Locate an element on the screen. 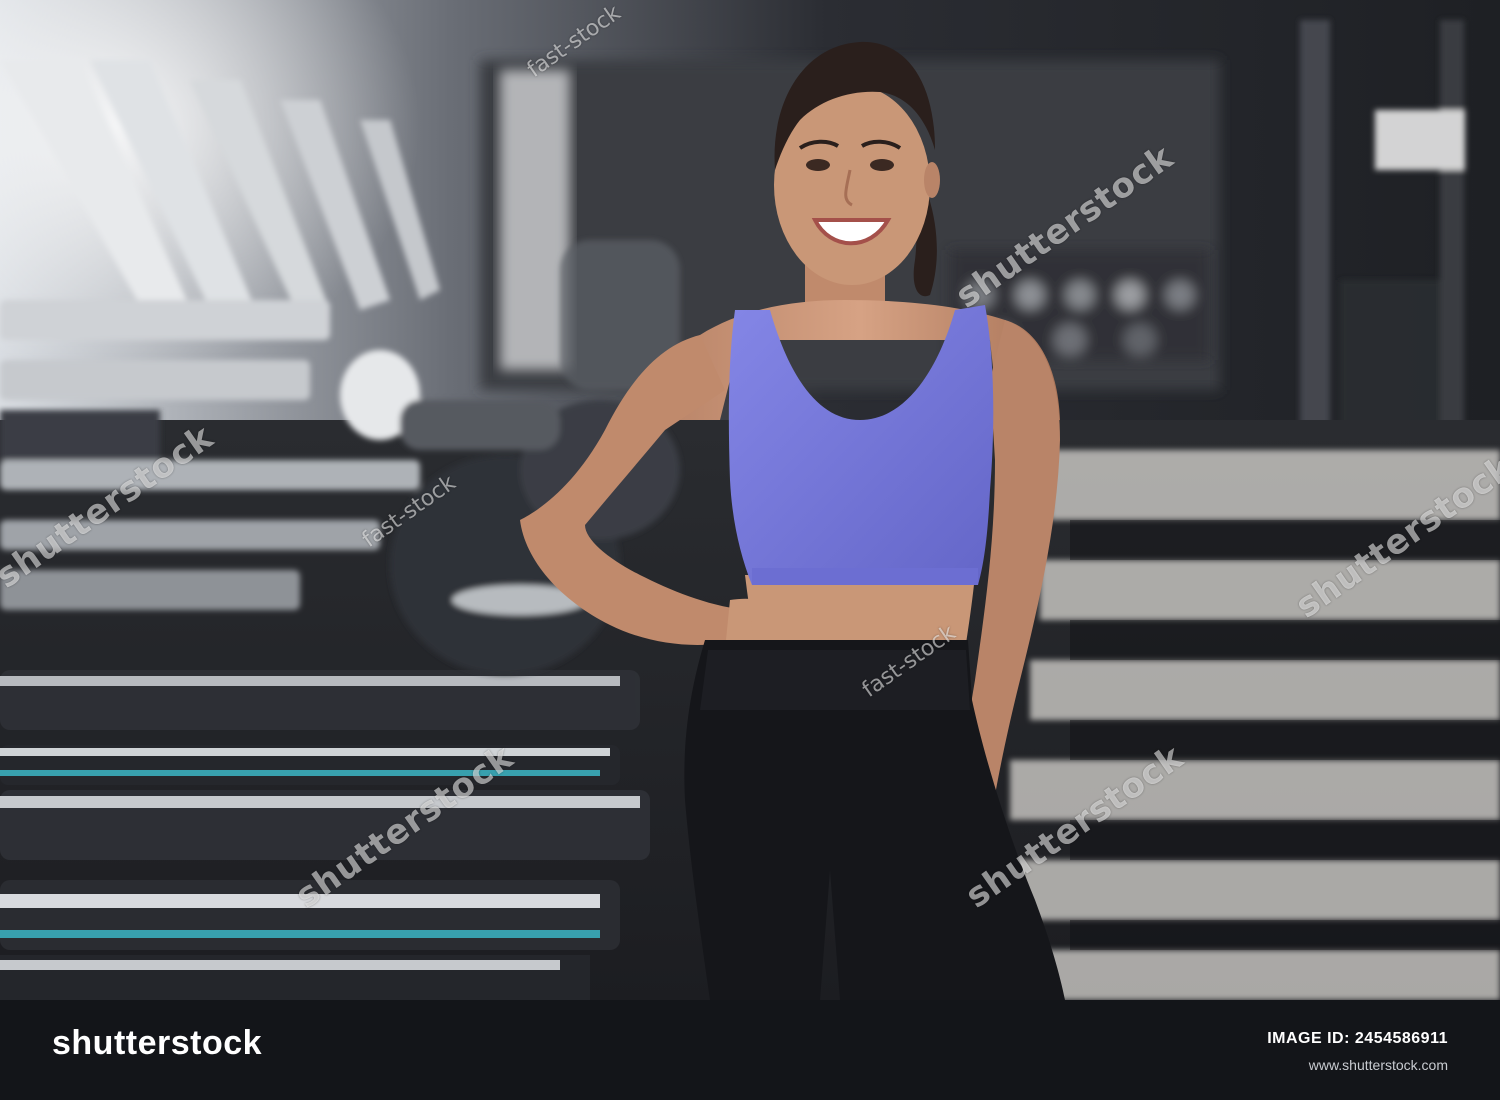 This screenshot has height=1100, width=1500. site-url: www.shutterstock.com is located at coordinates (1378, 1065).